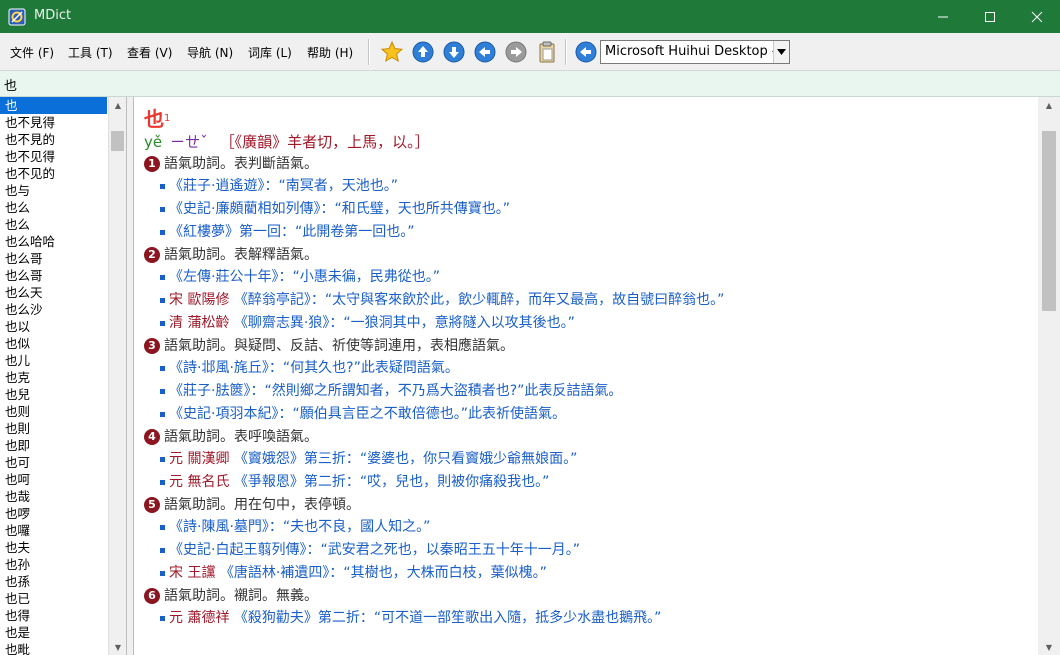 The width and height of the screenshot is (1060, 655). I want to click on citation-source: 《莊子·胠篋》：, so click(216, 391).